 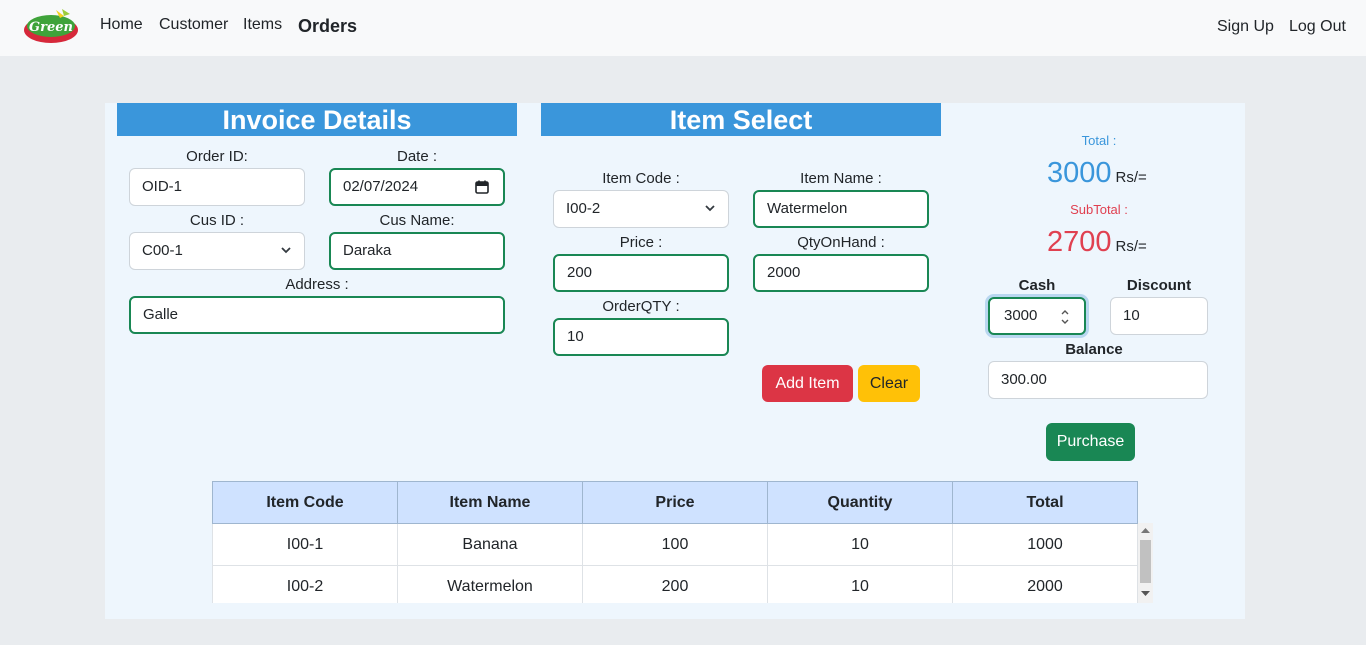 I want to click on table-row: I00-2 Watermelon 200 10 2000, so click(x=675, y=584).